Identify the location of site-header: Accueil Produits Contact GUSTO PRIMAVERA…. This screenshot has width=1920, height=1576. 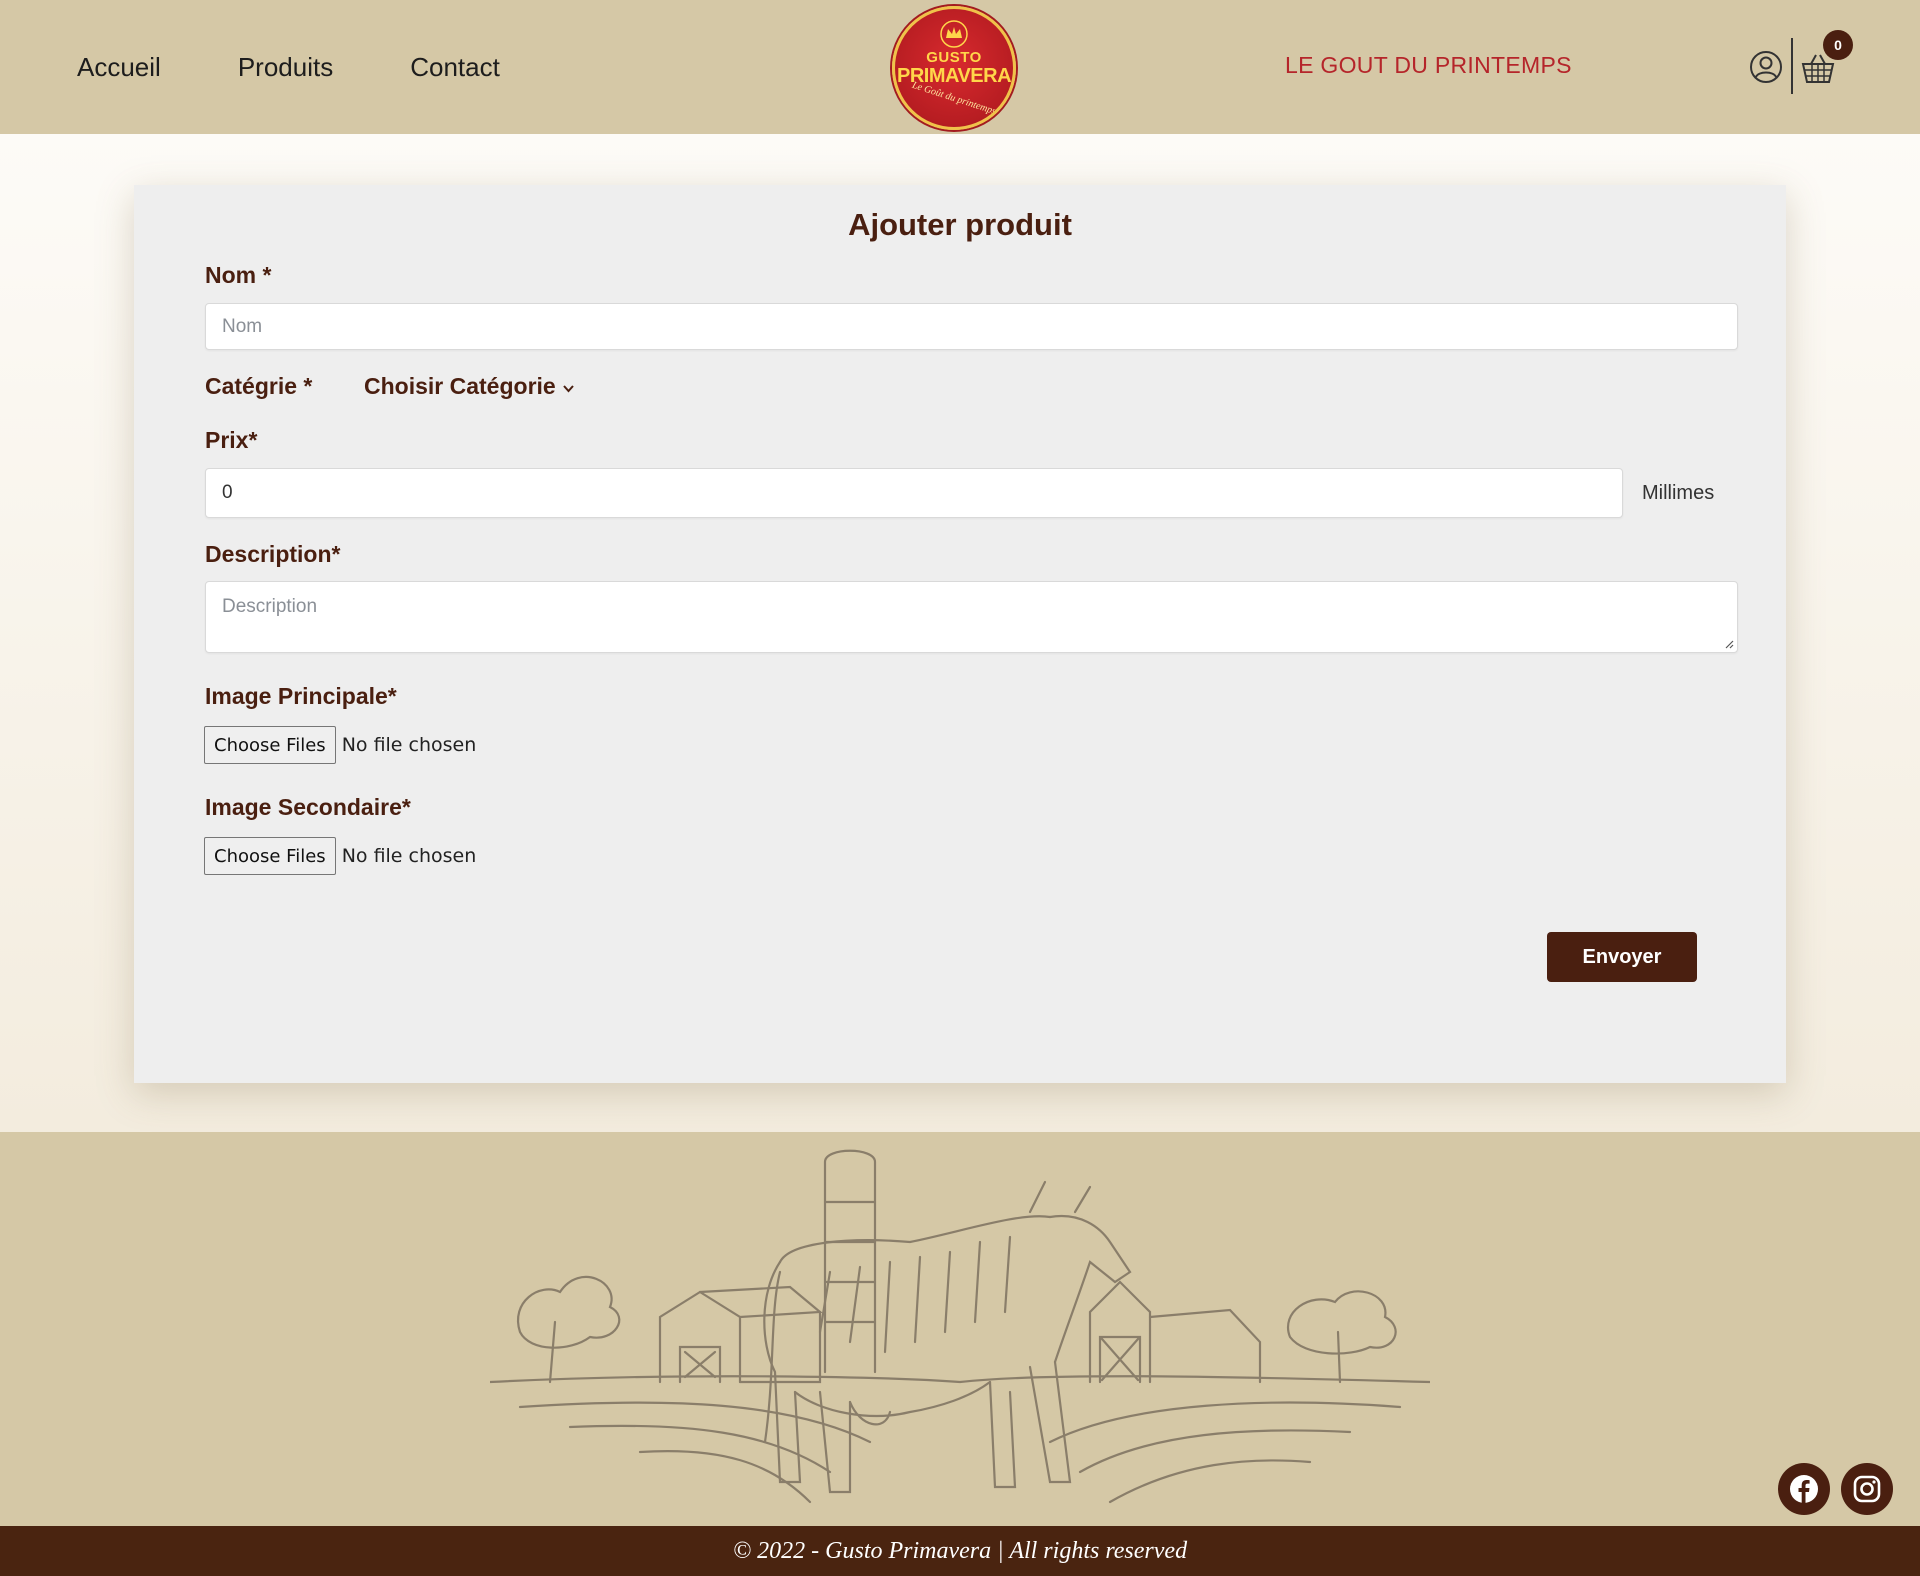
(960, 67).